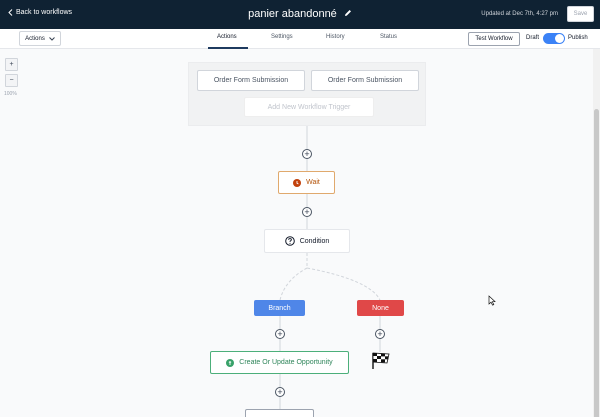 This screenshot has height=417, width=600. I want to click on next-step-card, so click(279, 413).